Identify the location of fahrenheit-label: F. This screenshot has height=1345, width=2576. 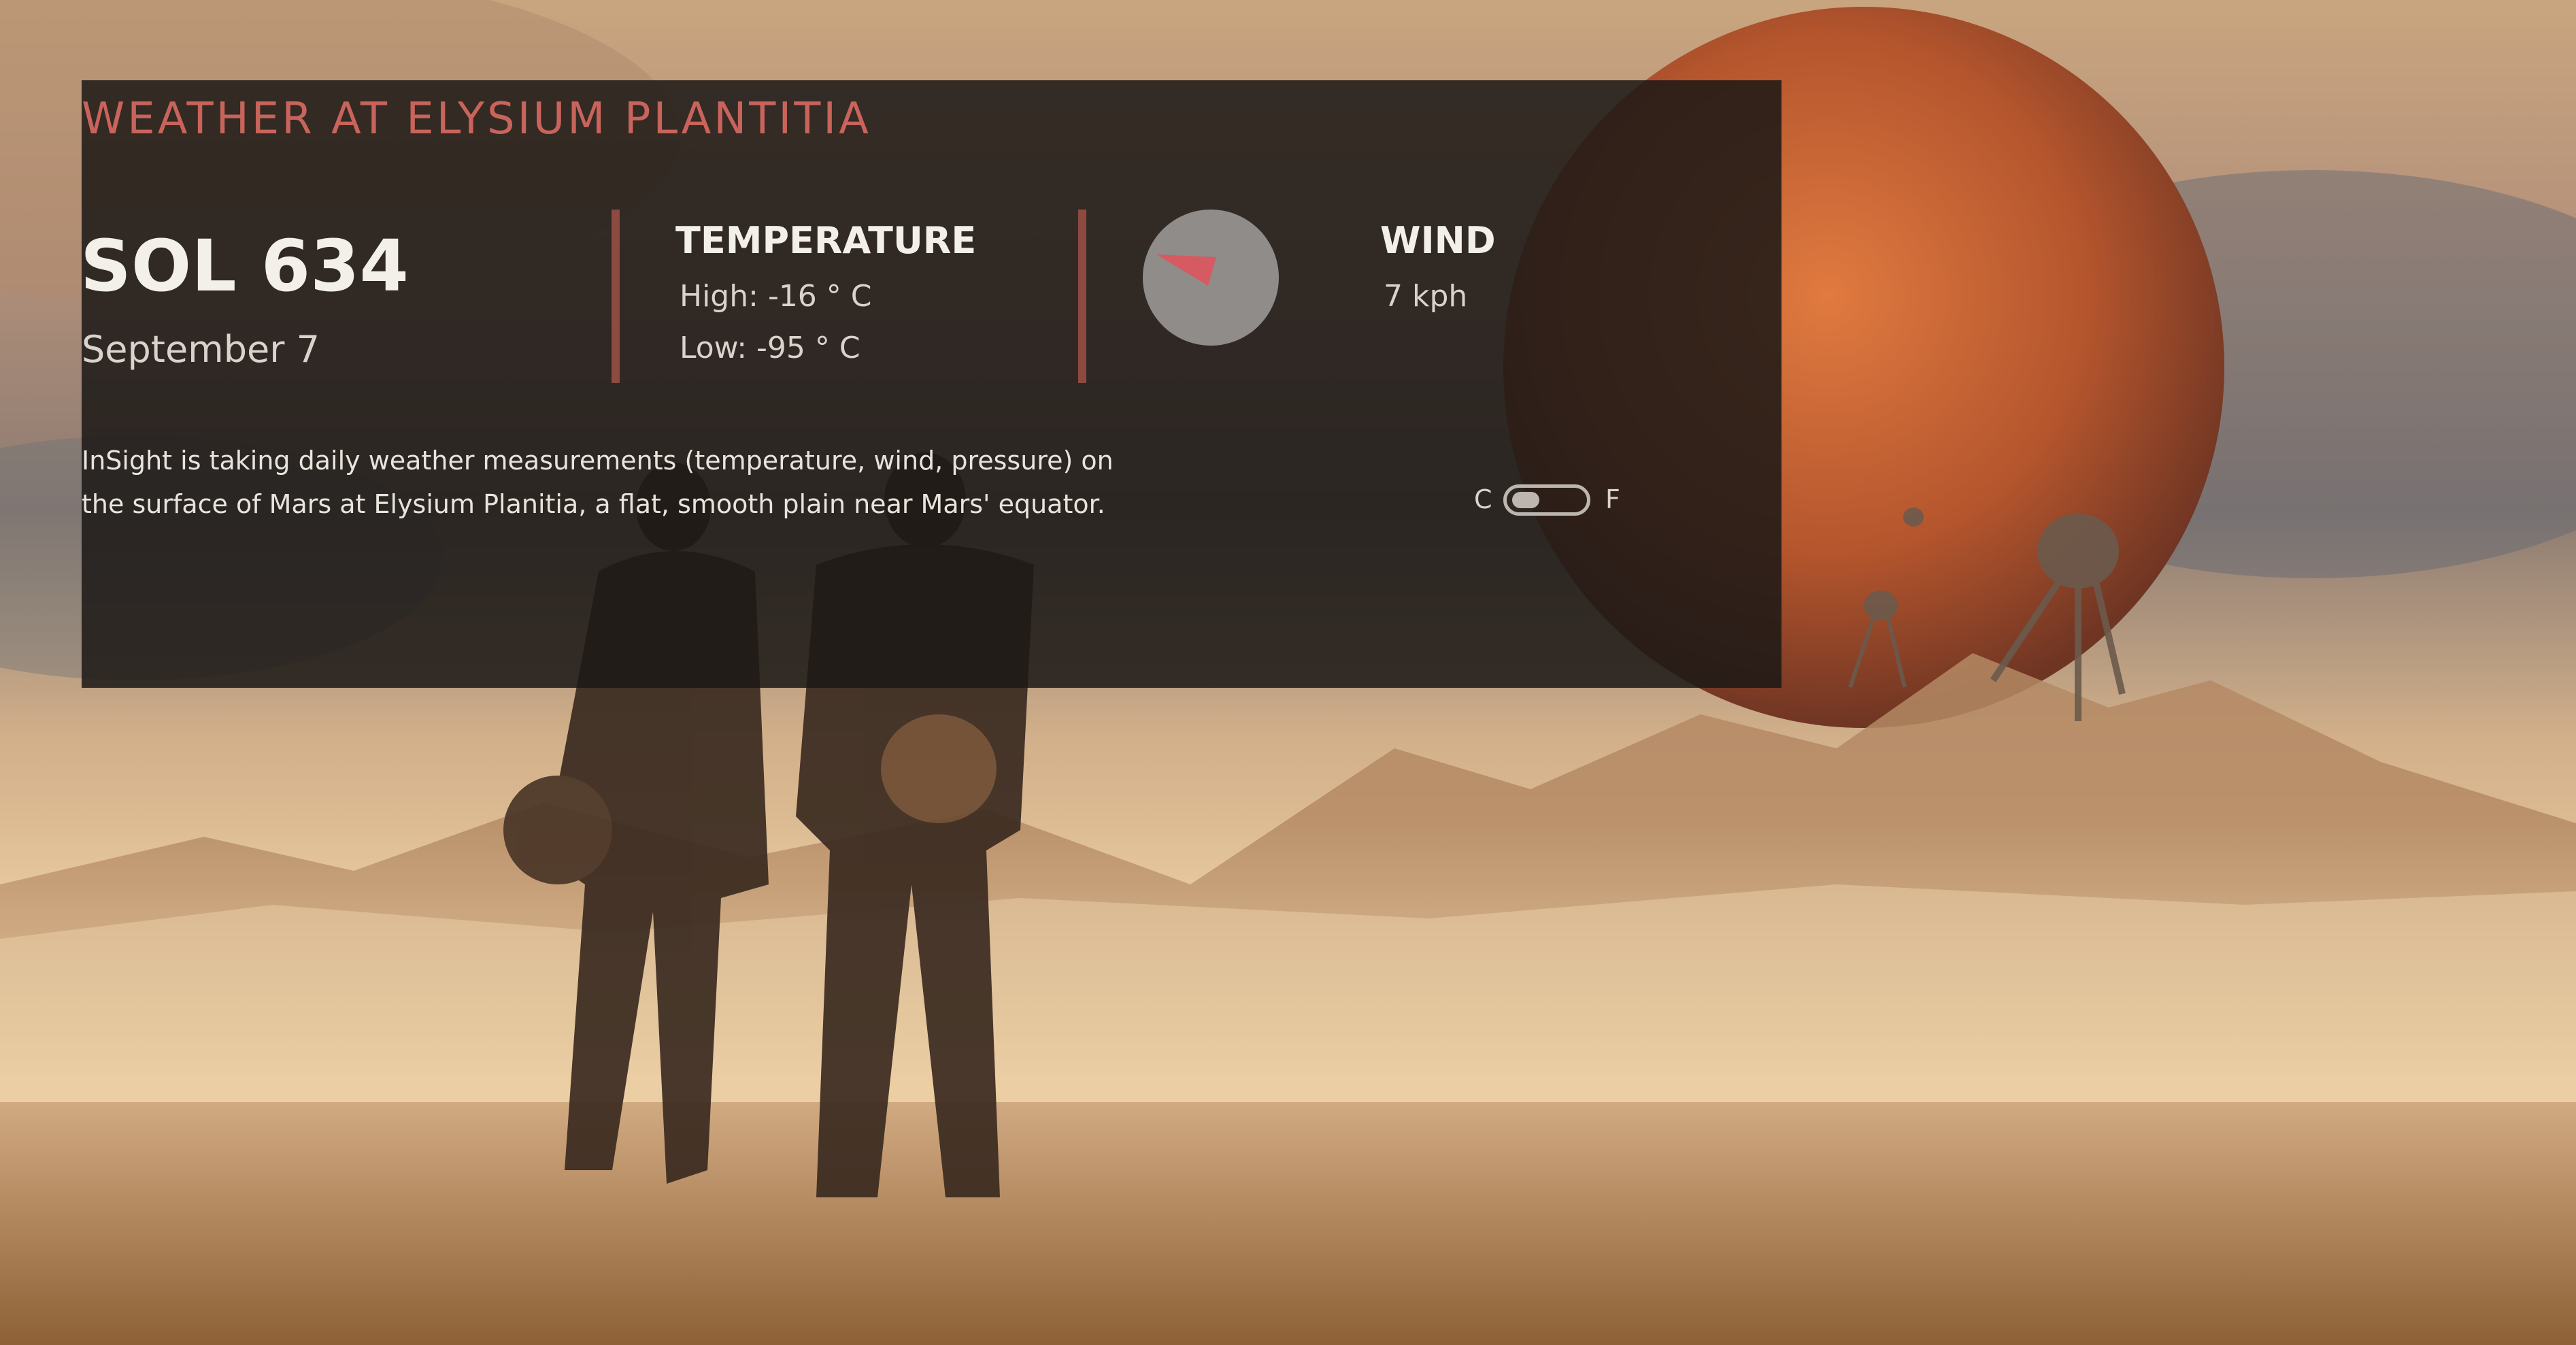
(1612, 499).